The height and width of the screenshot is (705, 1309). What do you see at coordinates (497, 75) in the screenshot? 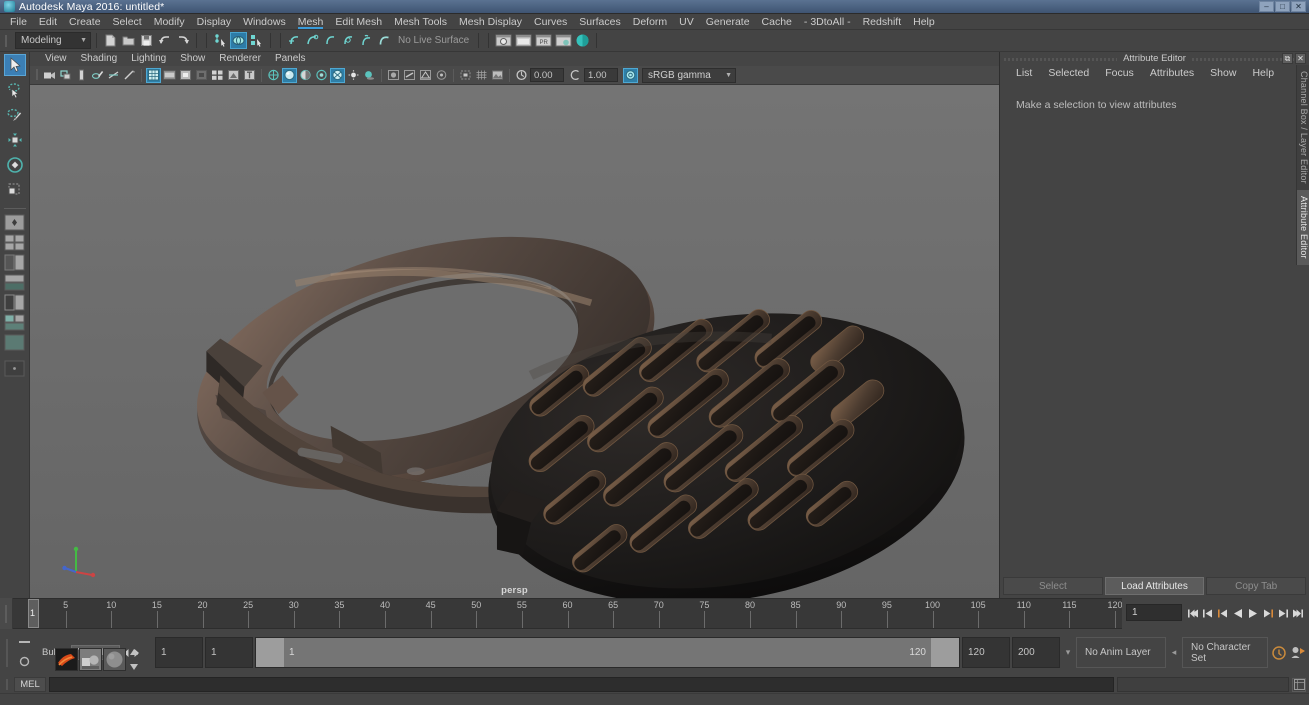
I see `image-based-lighting-icon` at bounding box center [497, 75].